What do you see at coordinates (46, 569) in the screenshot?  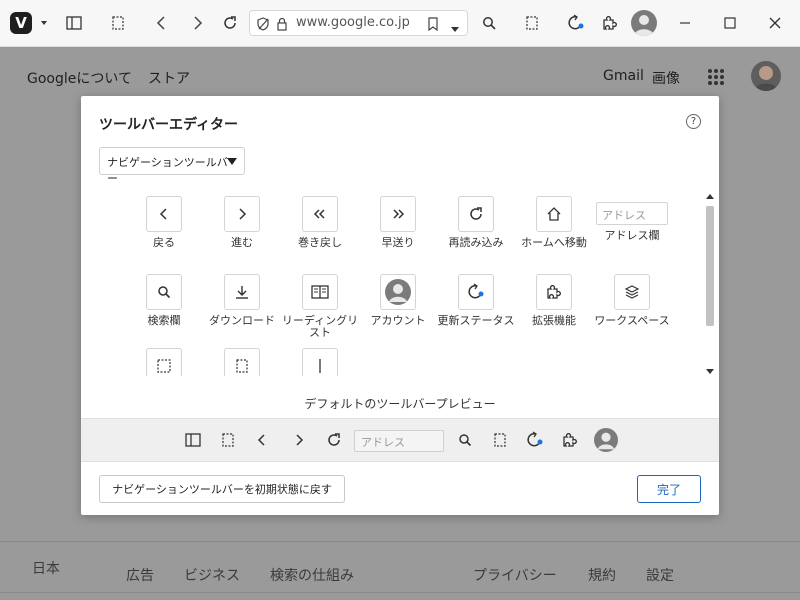 I see `country-label: 日本` at bounding box center [46, 569].